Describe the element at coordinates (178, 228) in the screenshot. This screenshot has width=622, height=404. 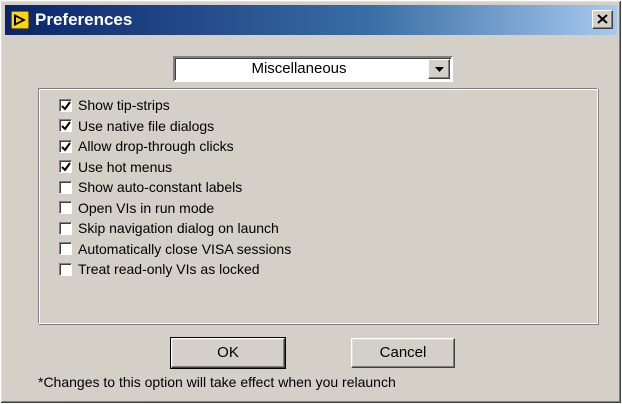
I see `option-label: Skip navigation dialog on launch` at that location.